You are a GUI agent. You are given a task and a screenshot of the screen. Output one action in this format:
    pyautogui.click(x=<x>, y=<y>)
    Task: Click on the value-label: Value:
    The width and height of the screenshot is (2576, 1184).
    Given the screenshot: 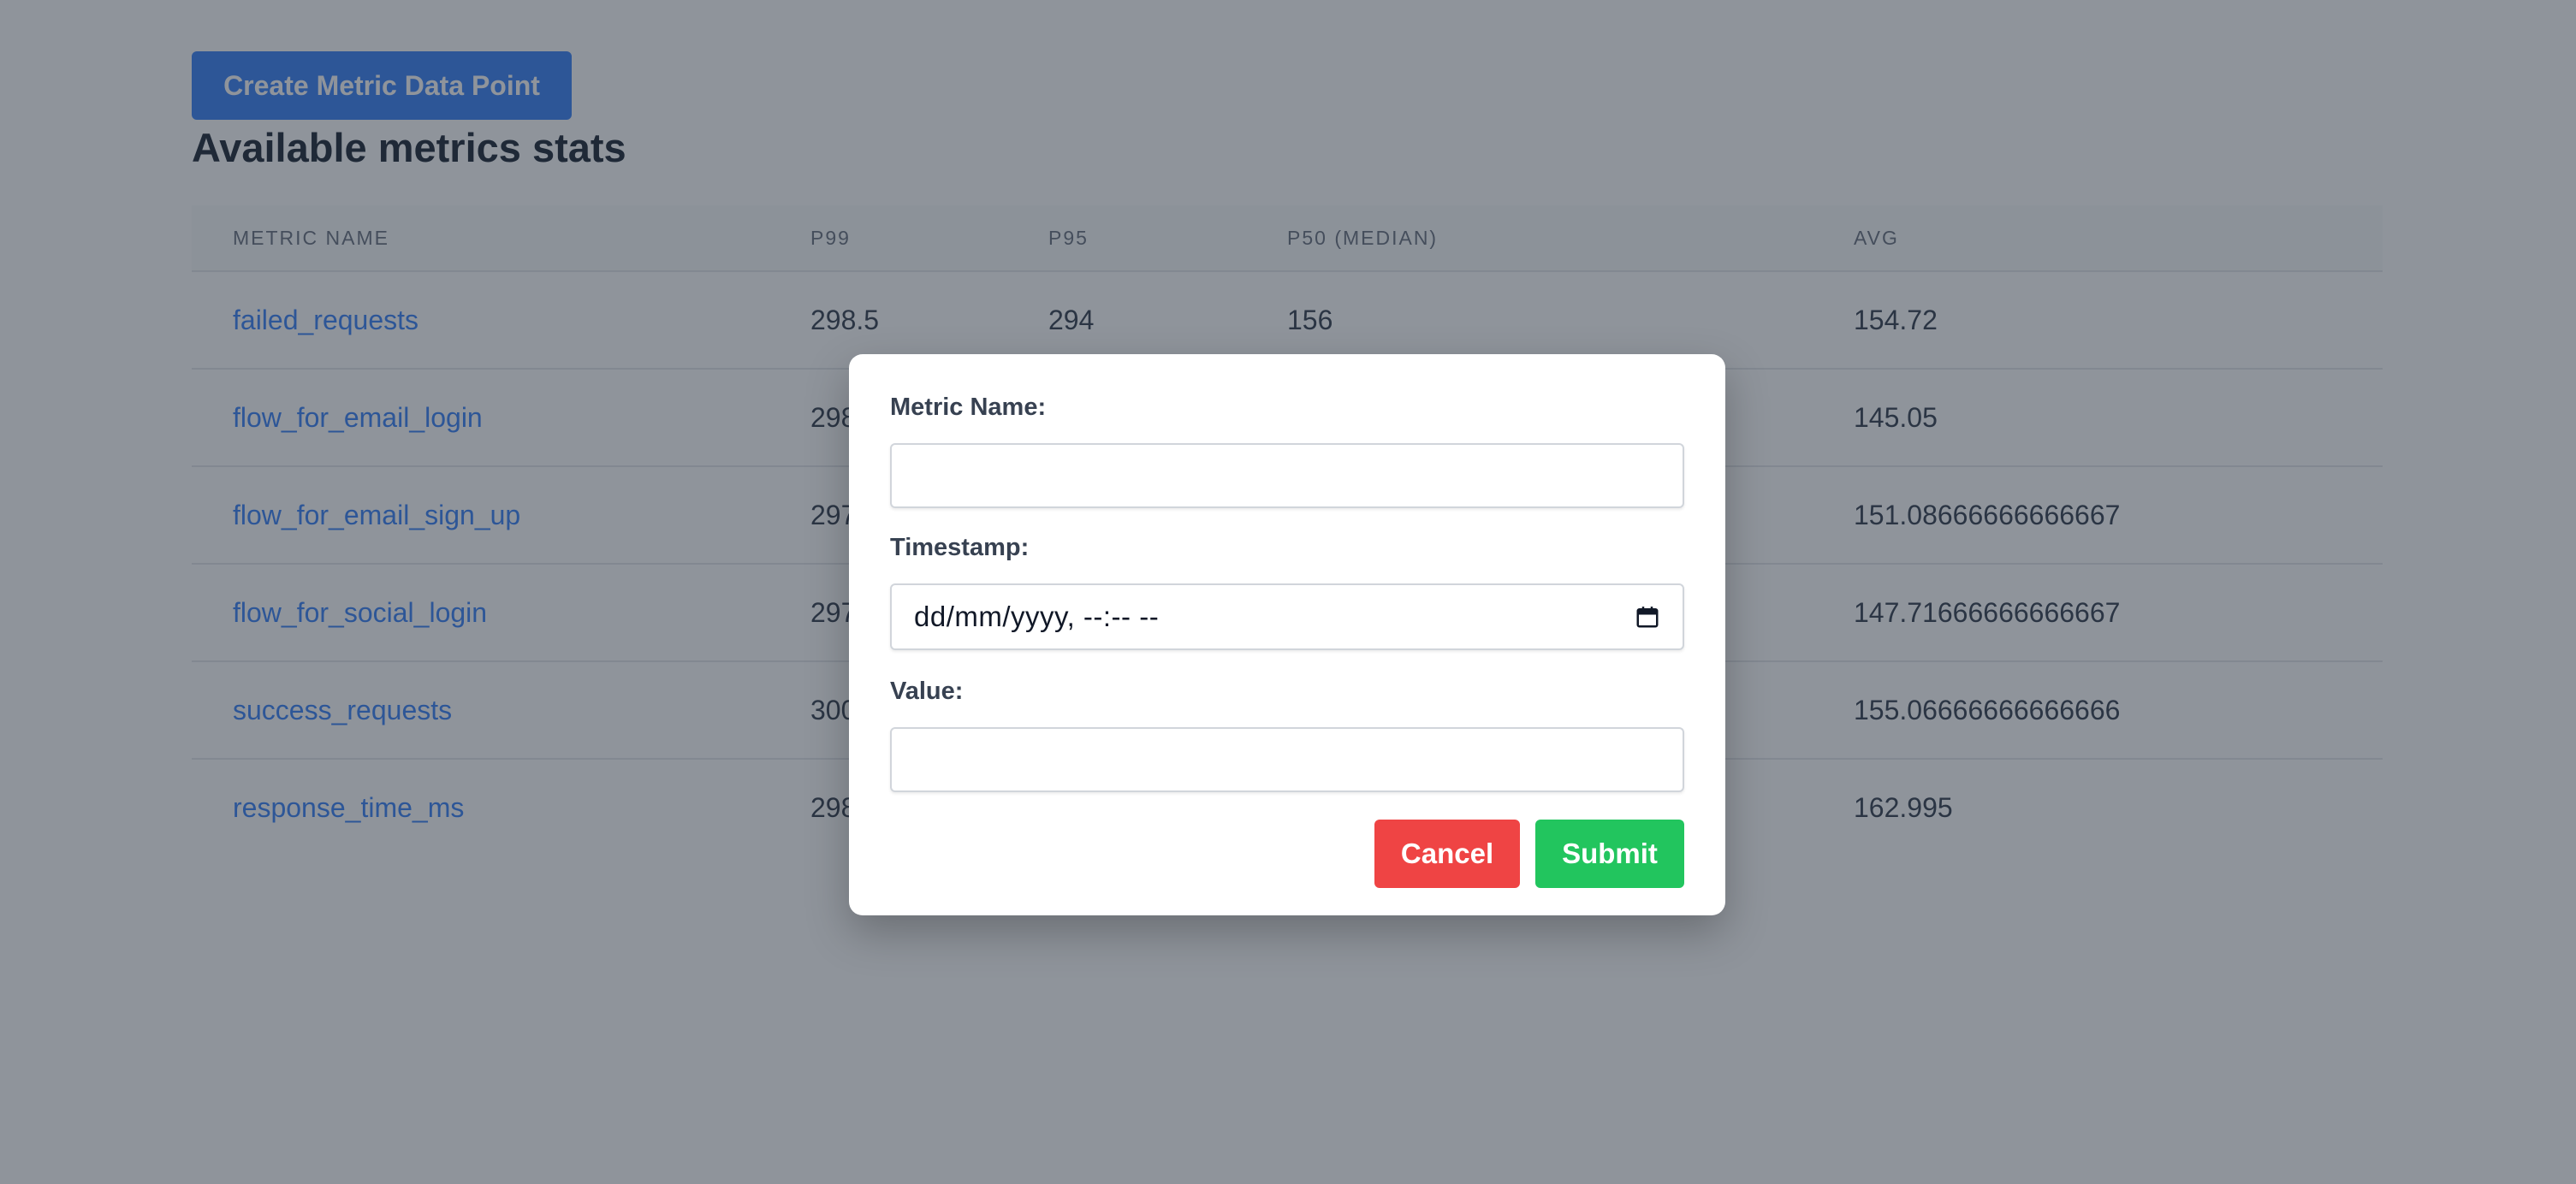 What is the action you would take?
    pyautogui.click(x=927, y=691)
    